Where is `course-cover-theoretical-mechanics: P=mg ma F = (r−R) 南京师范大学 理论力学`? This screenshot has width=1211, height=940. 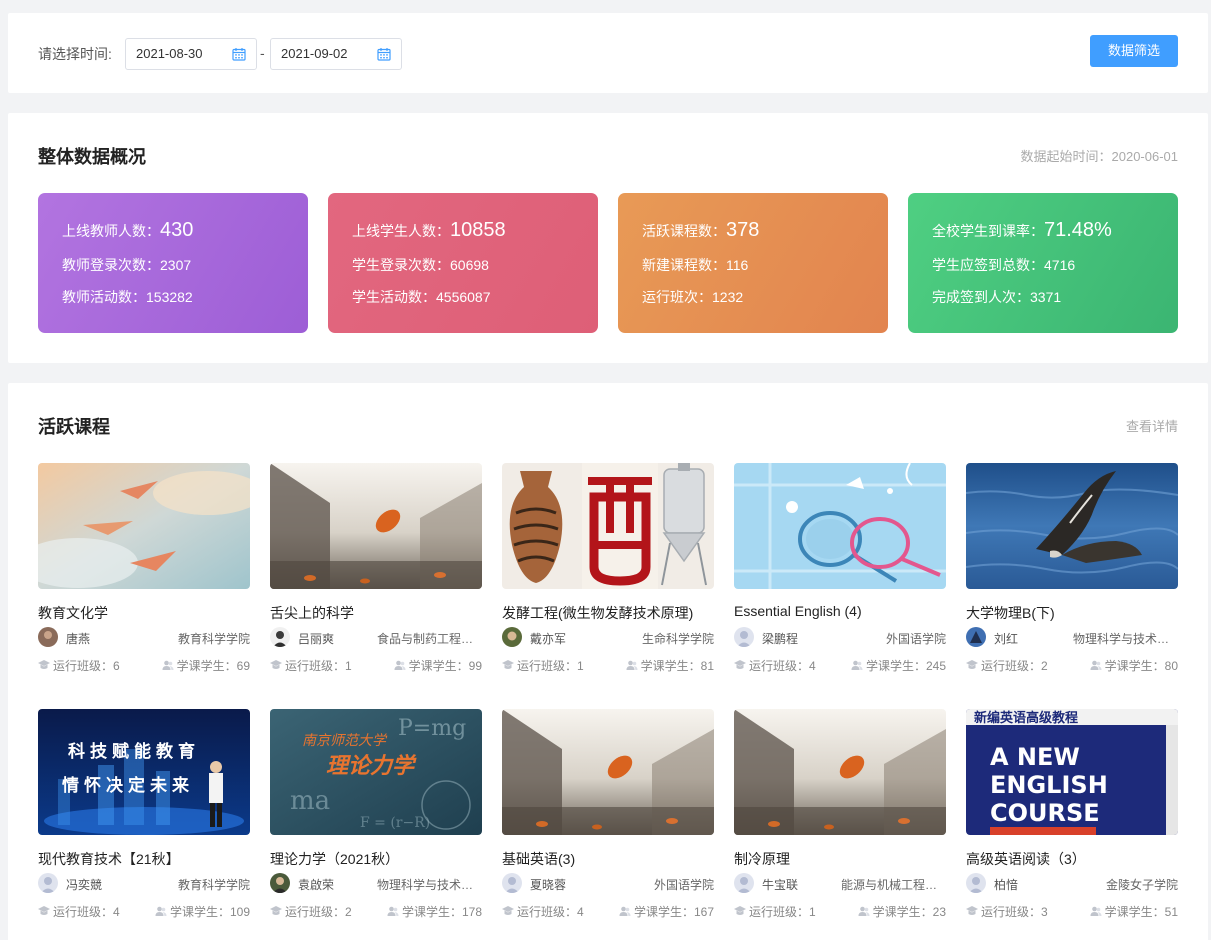 course-cover-theoretical-mechanics: P=mg ma F = (r−R) 南京师范大学 理论力学 is located at coordinates (376, 772).